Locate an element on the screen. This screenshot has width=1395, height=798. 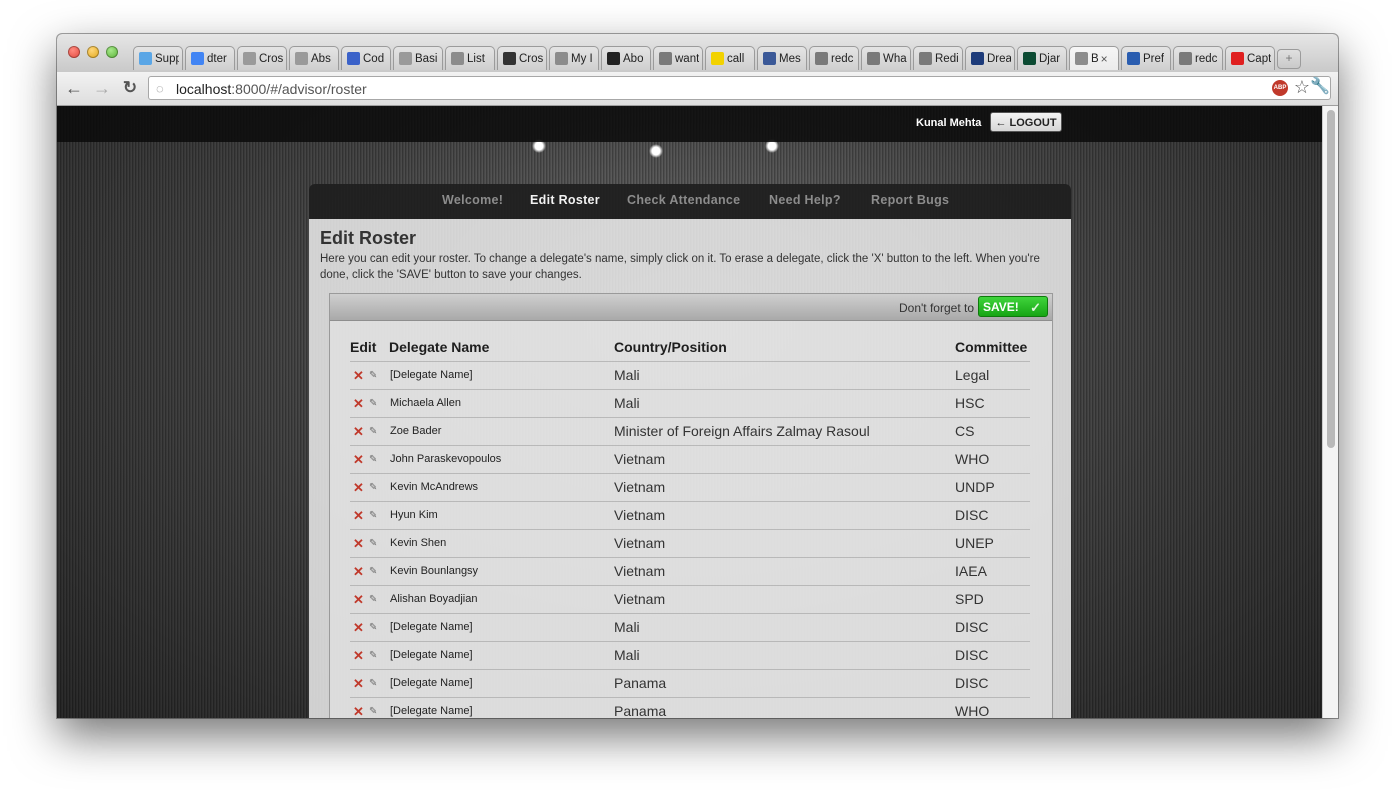
scrollbar-thumb is located at coordinates (1331, 279).